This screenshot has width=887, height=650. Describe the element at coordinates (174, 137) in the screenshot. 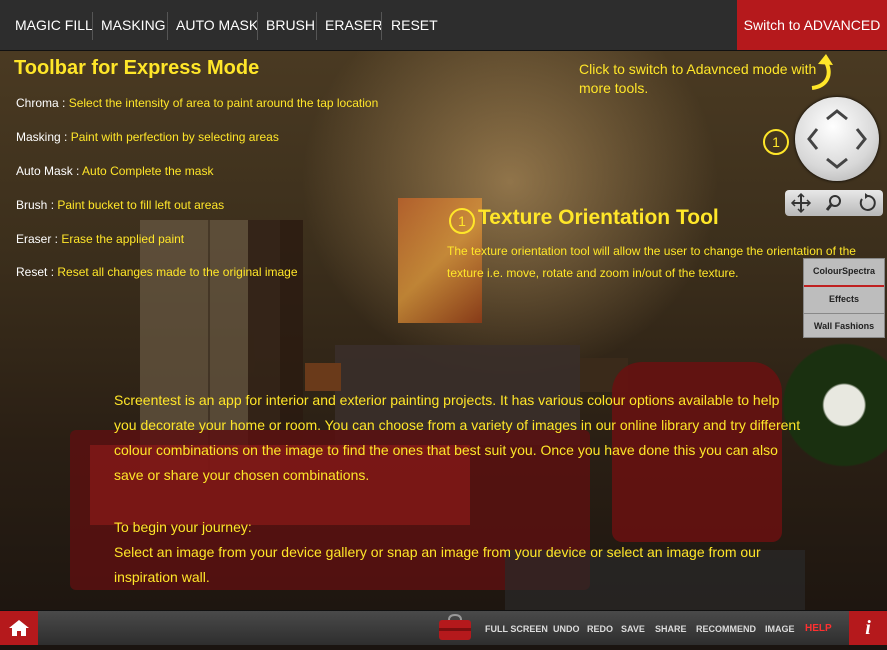

I see `legend-value: Paint with perfection by selecting areas` at that location.